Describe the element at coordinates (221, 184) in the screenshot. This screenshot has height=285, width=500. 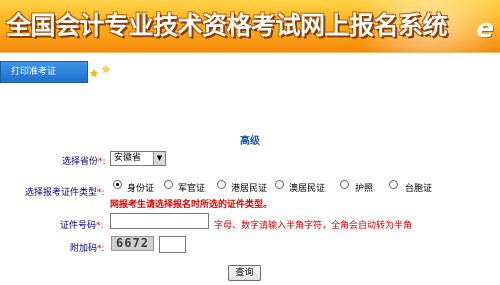
I see `radio-hk-resident` at that location.